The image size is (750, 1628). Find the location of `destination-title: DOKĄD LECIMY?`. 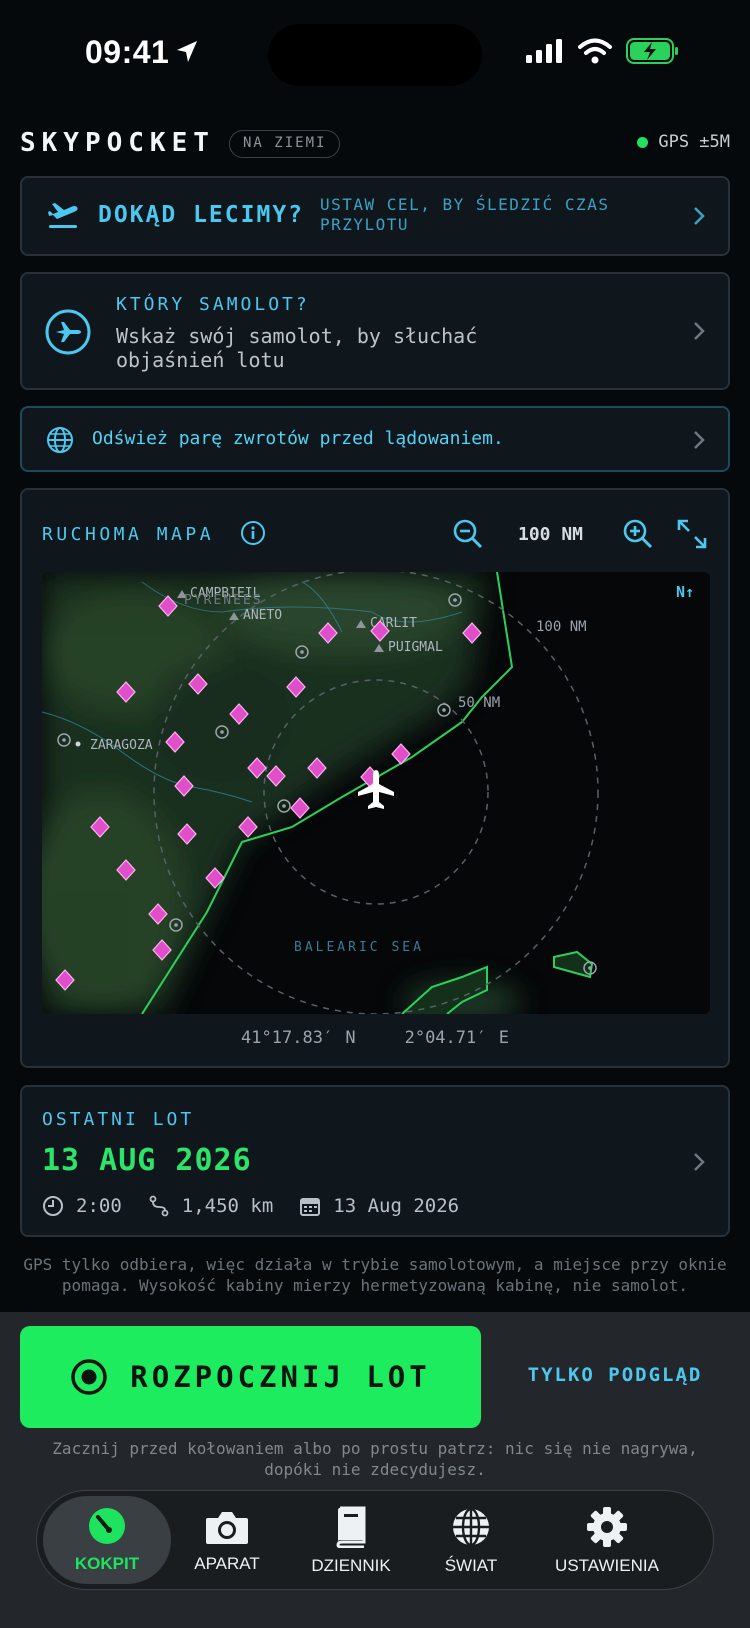

destination-title: DOKĄD LECIMY? is located at coordinates (201, 215).